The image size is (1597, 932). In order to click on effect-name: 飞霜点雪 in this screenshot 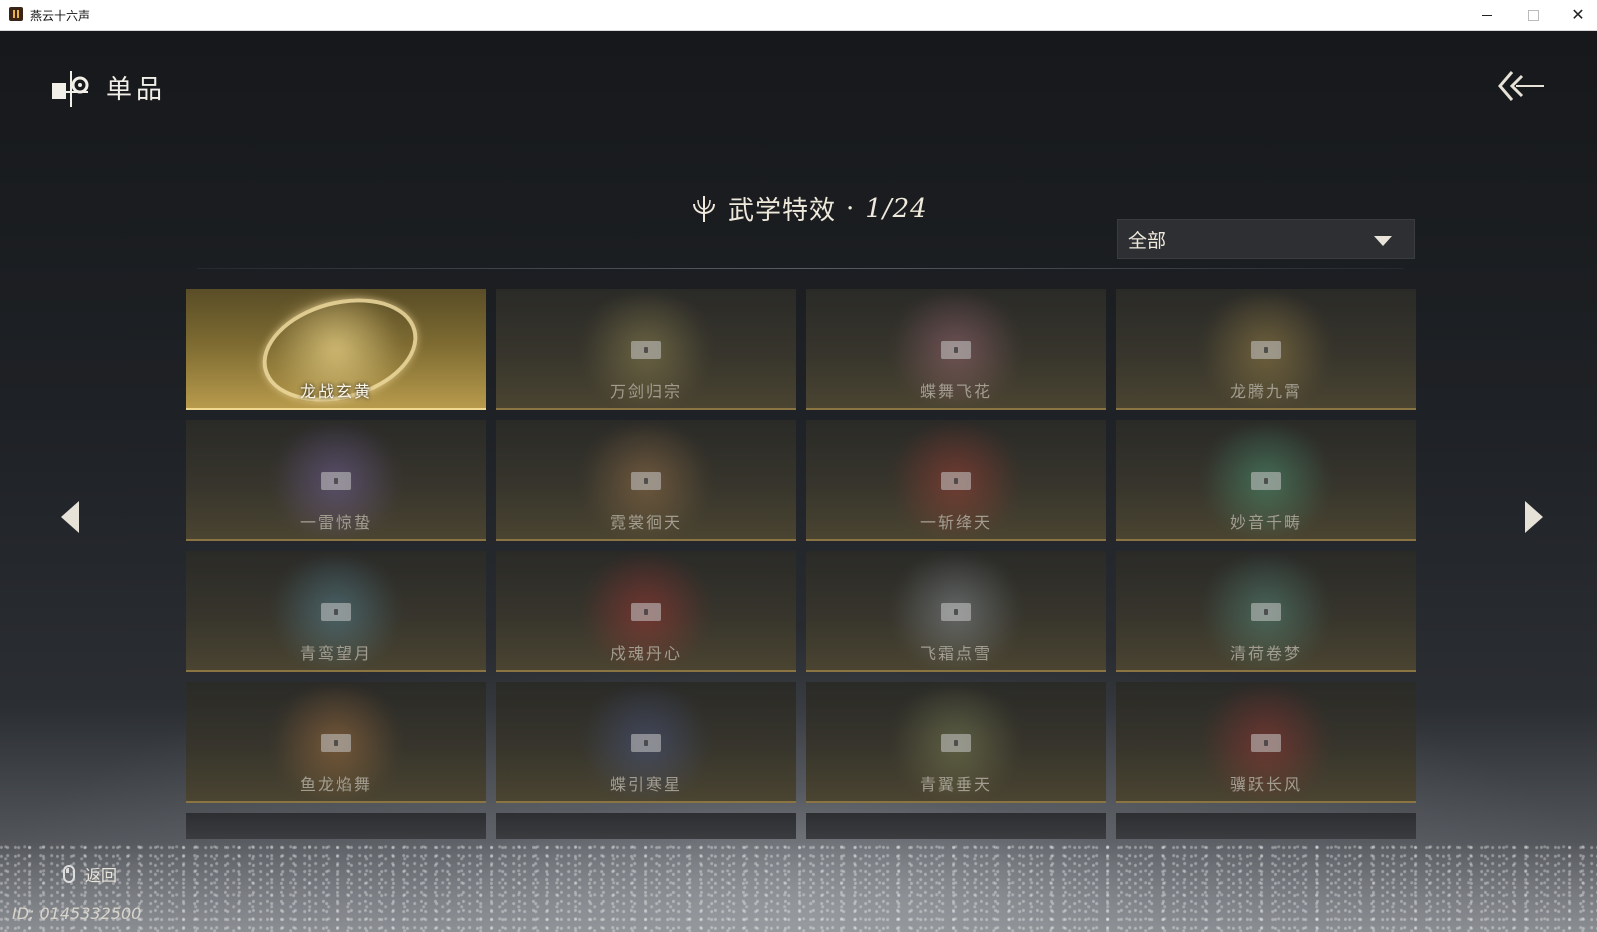, I will do `click(955, 653)`.